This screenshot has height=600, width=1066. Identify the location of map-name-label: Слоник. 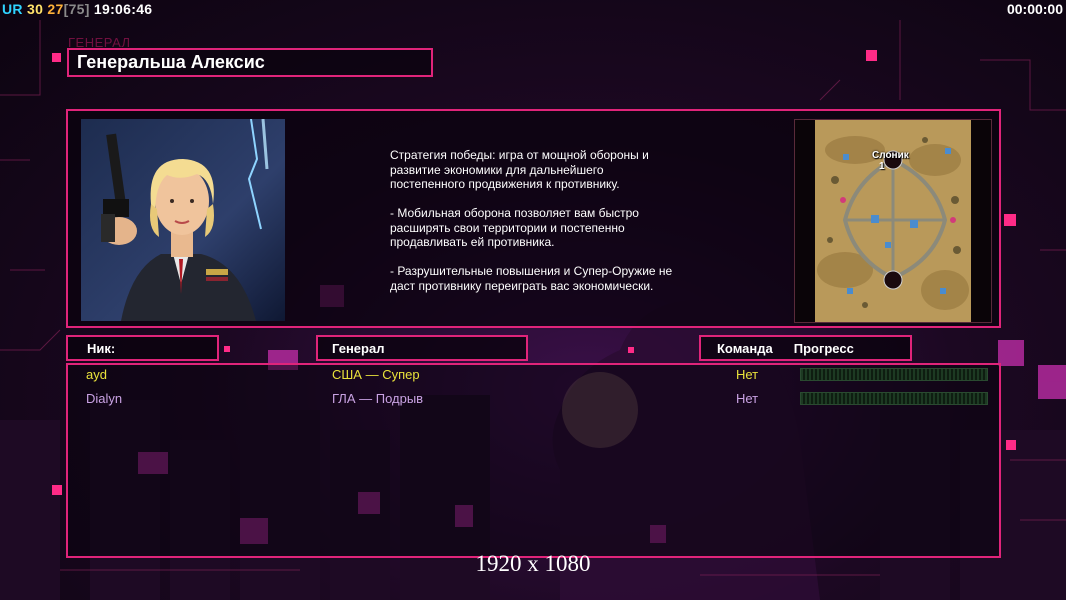
(890, 155).